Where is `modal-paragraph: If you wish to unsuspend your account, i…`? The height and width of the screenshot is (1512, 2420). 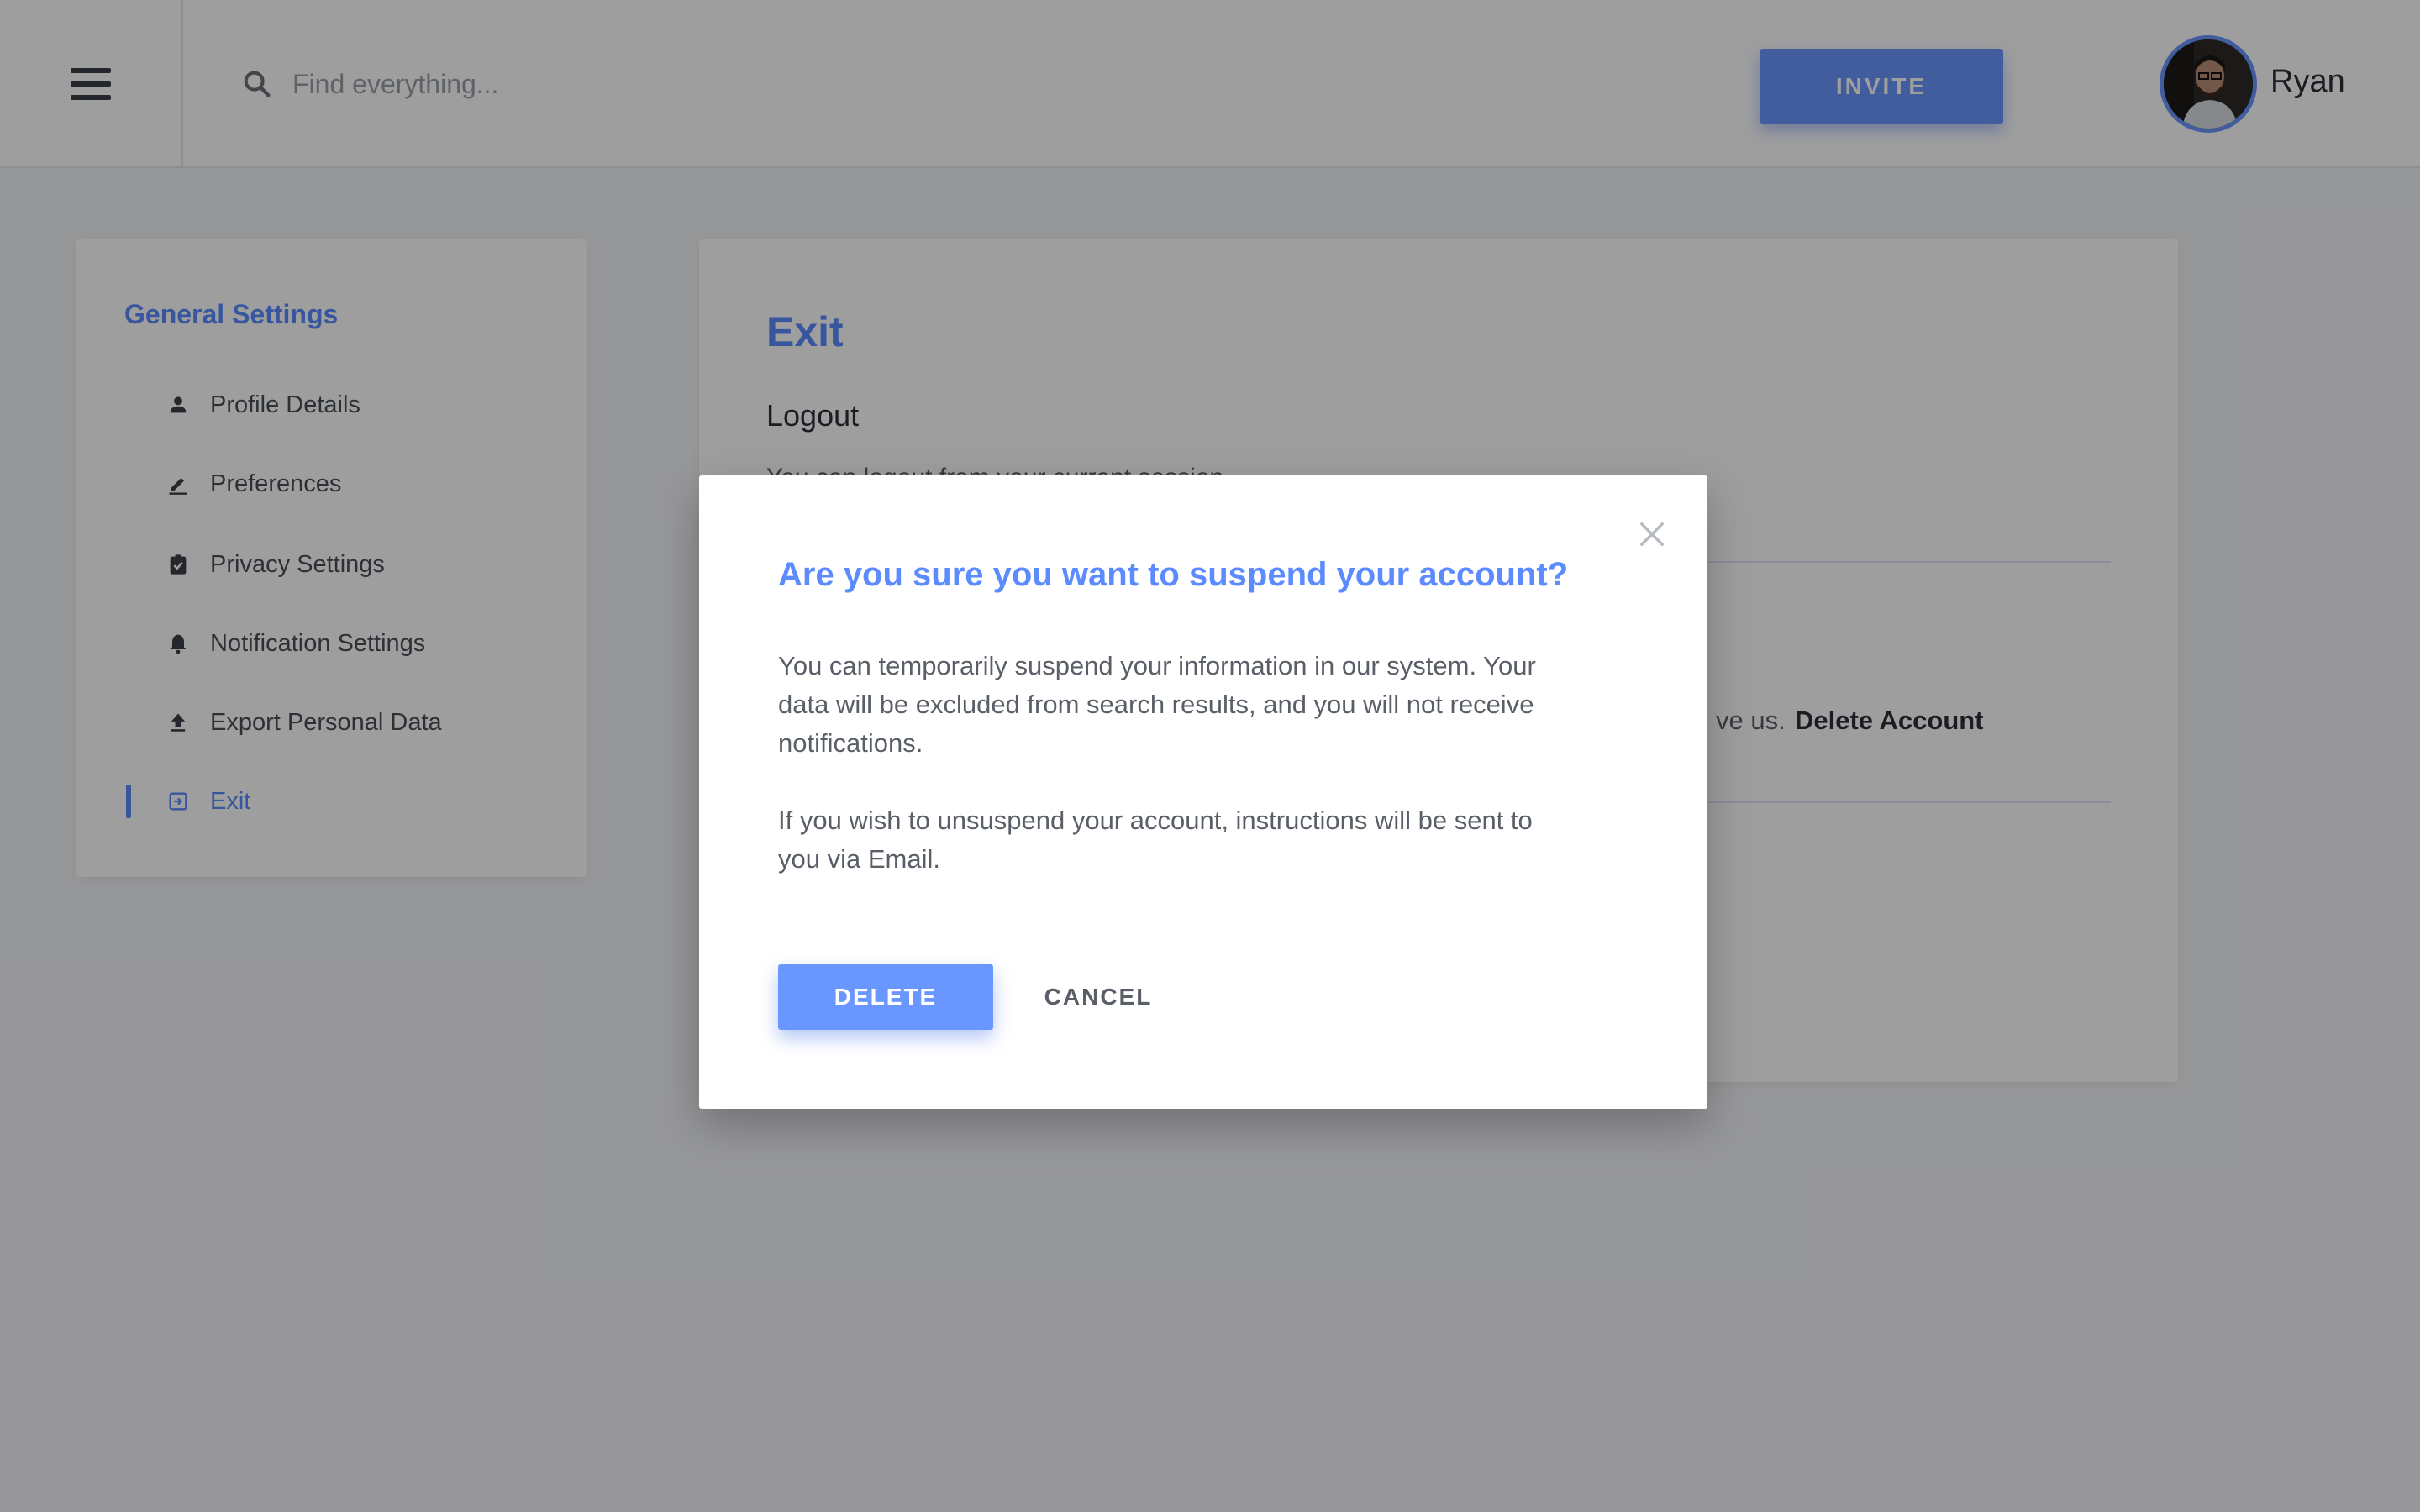
modal-paragraph: If you wish to unsuspend your account, i… is located at coordinates (1155, 840).